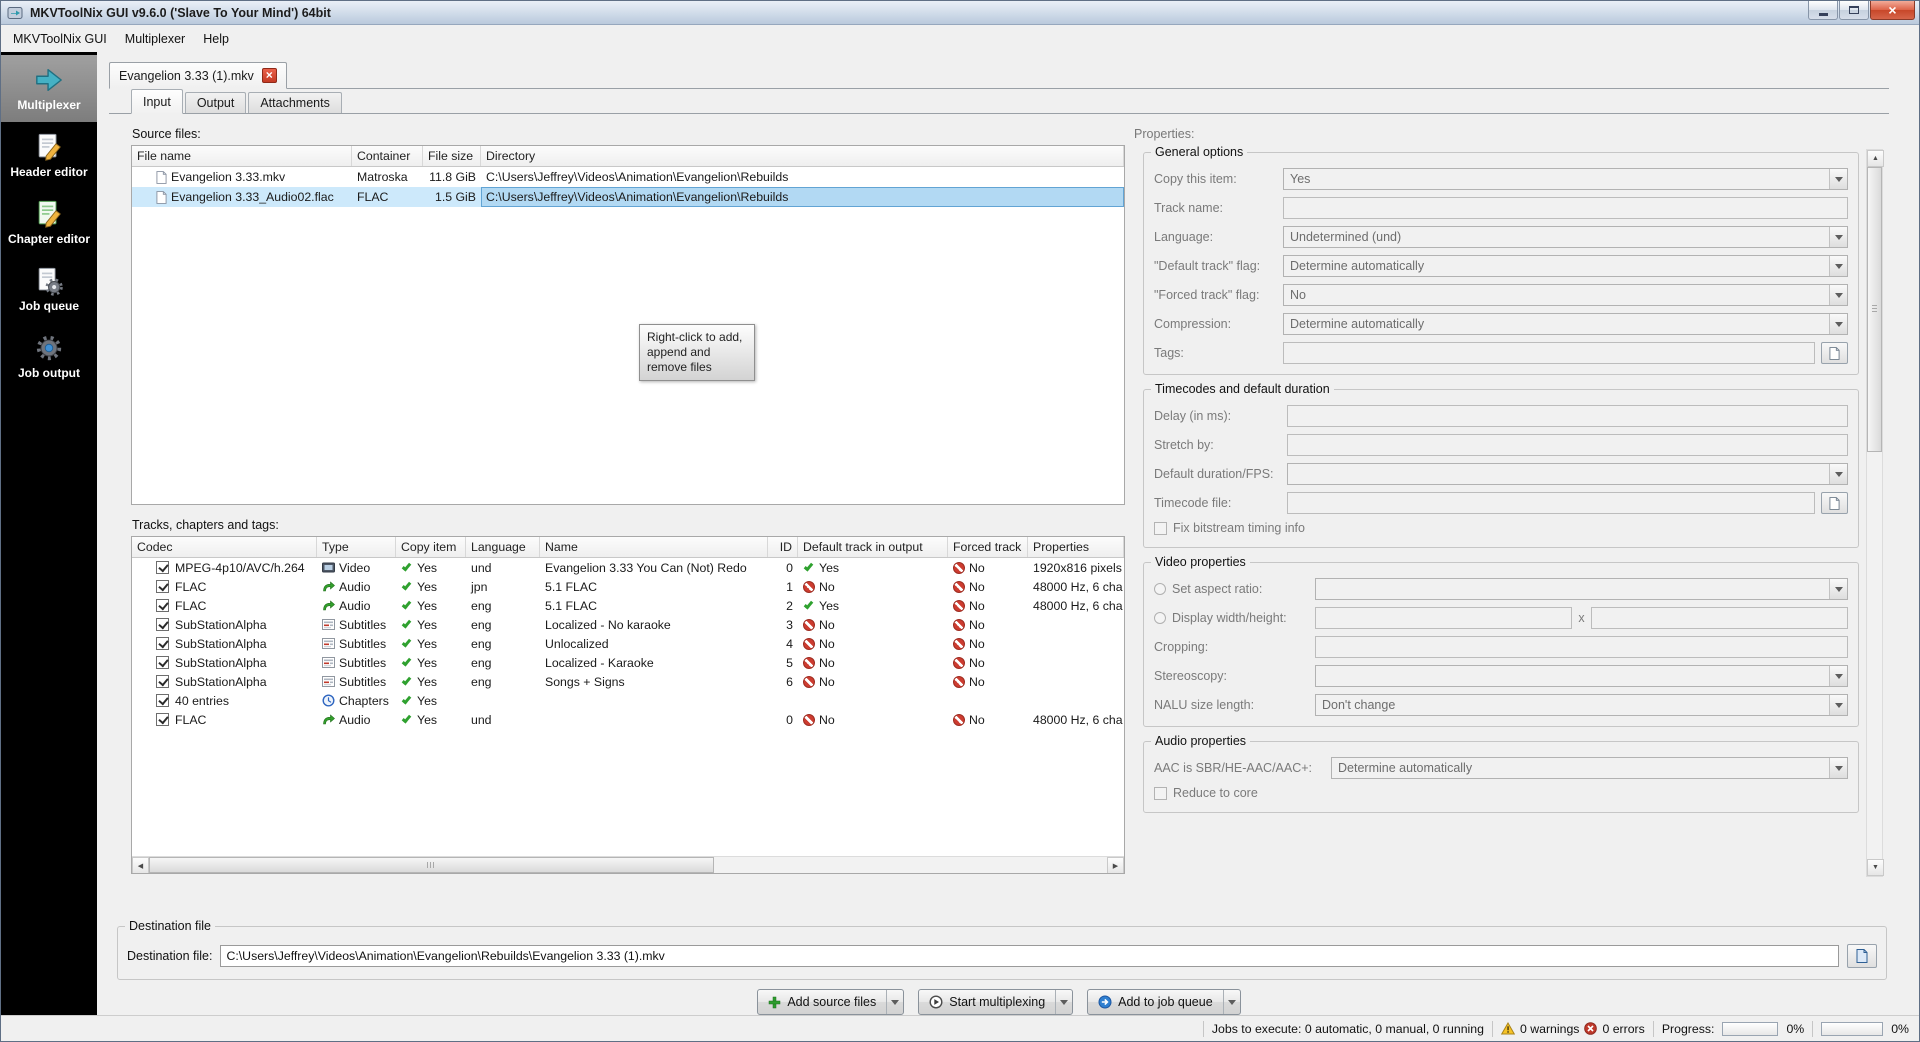 Image resolution: width=1920 pixels, height=1042 pixels. I want to click on reduce-to-core-checkbox, so click(1160, 793).